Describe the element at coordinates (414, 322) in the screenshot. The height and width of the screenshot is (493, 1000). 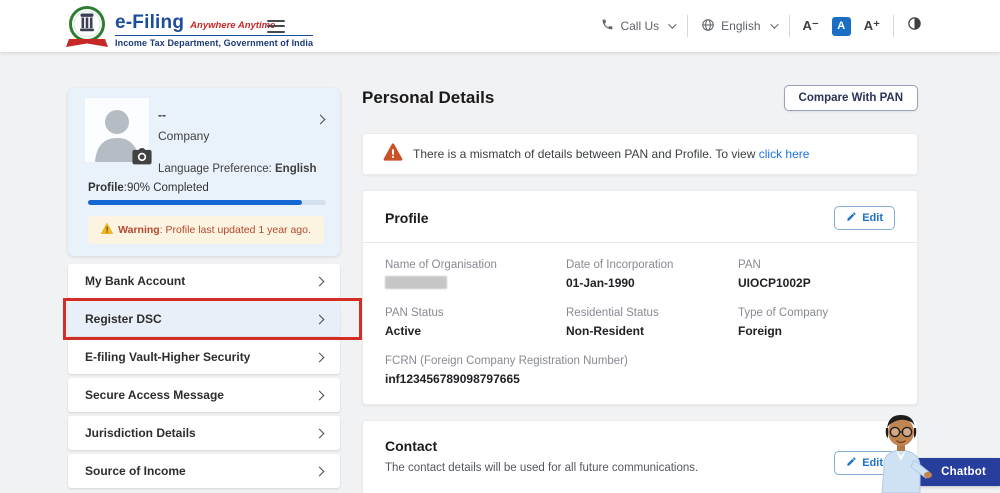
I see `field-pan-status: PAN Status Active` at that location.